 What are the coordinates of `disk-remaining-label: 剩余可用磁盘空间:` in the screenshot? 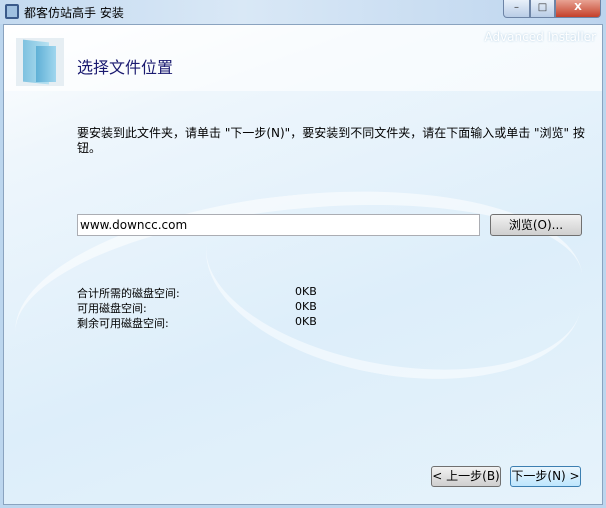 It's located at (123, 323).